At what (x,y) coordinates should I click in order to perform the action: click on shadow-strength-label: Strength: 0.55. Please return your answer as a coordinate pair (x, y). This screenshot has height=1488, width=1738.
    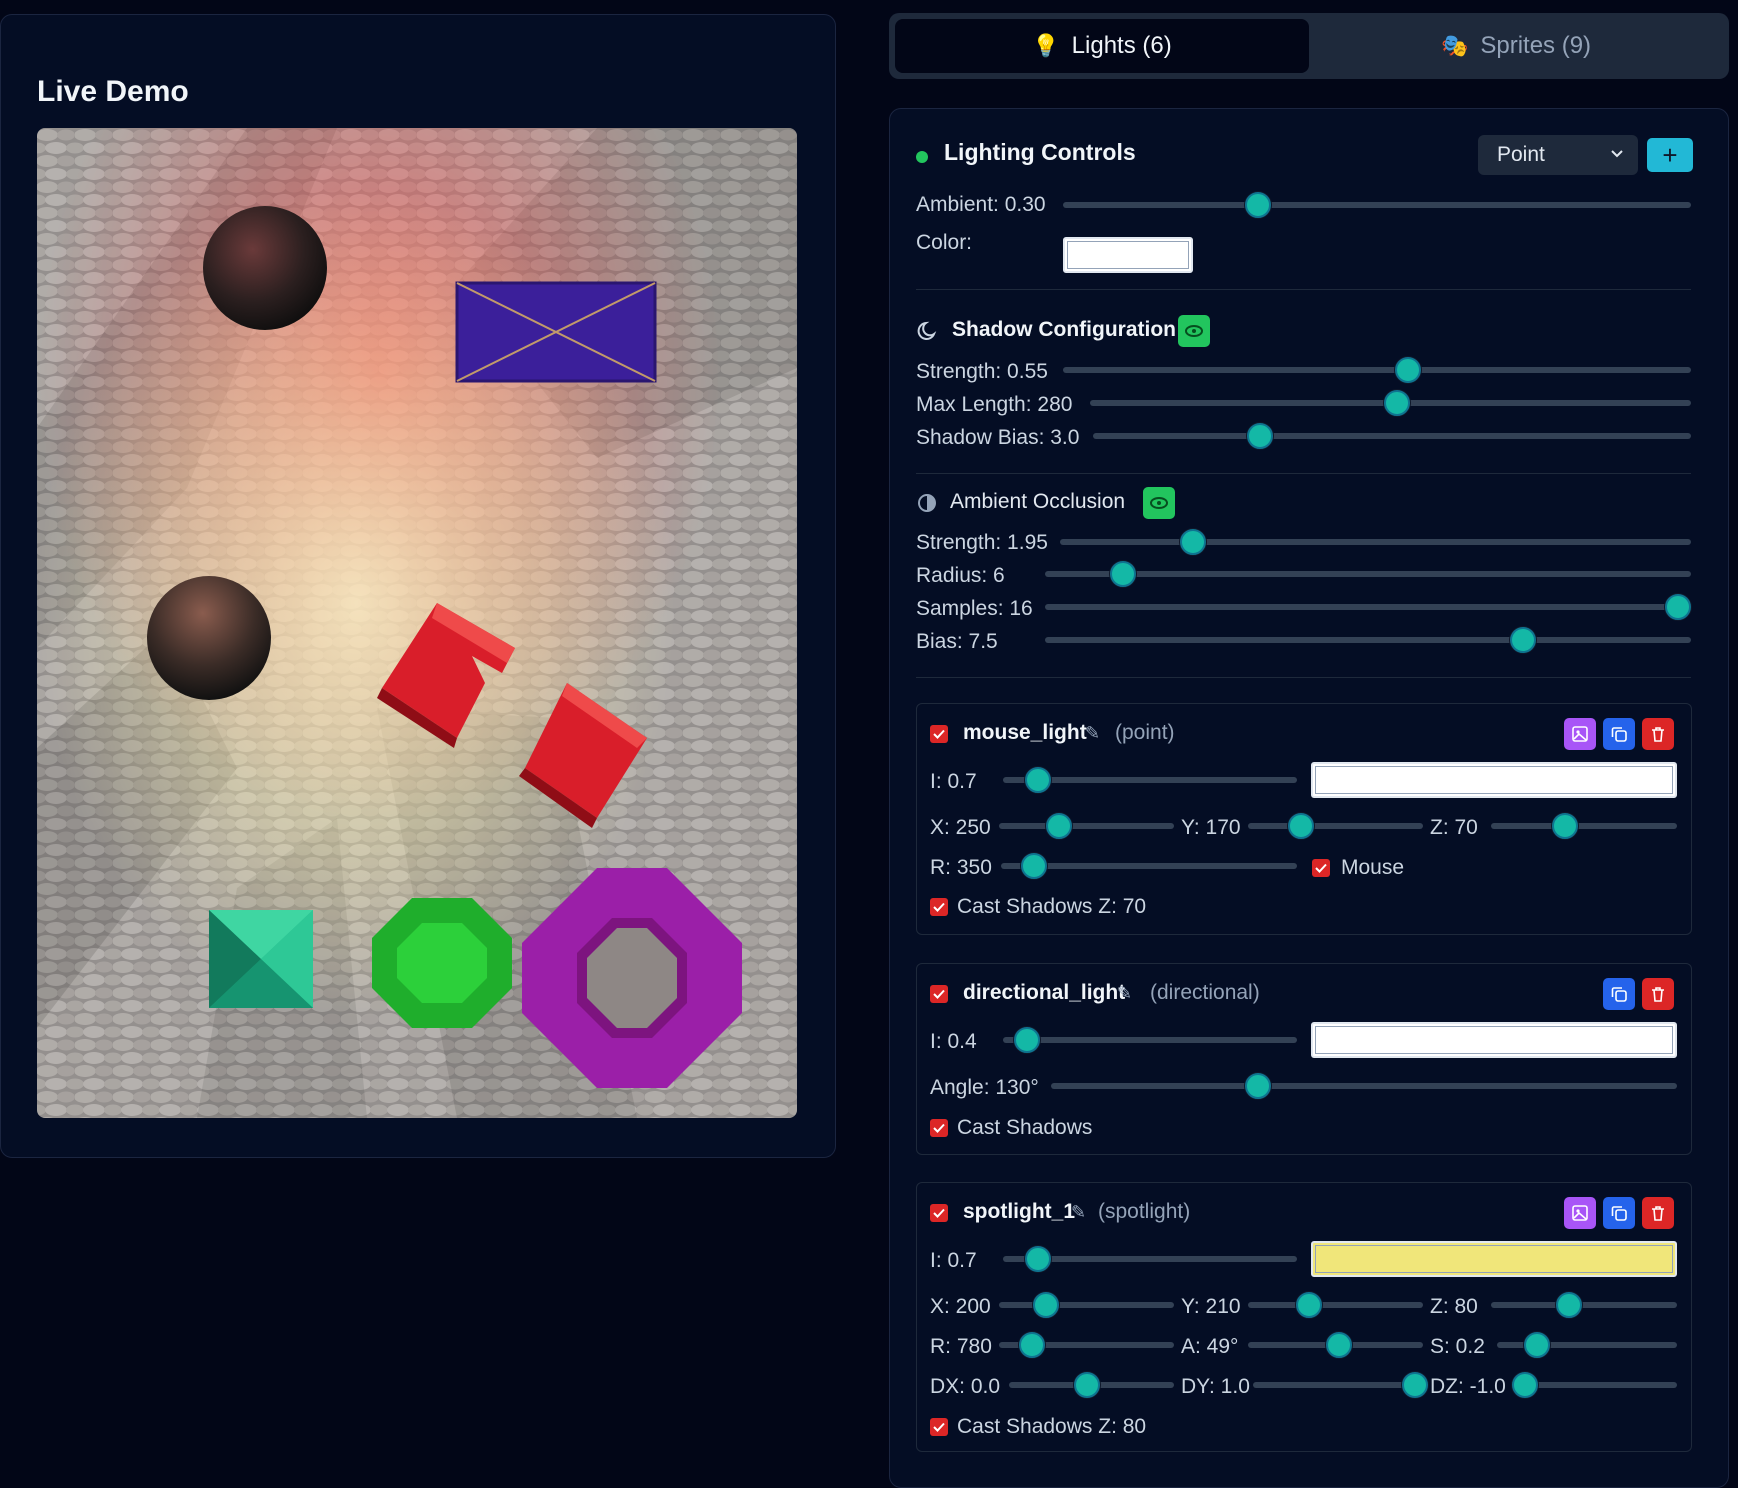
    Looking at the image, I should click on (982, 371).